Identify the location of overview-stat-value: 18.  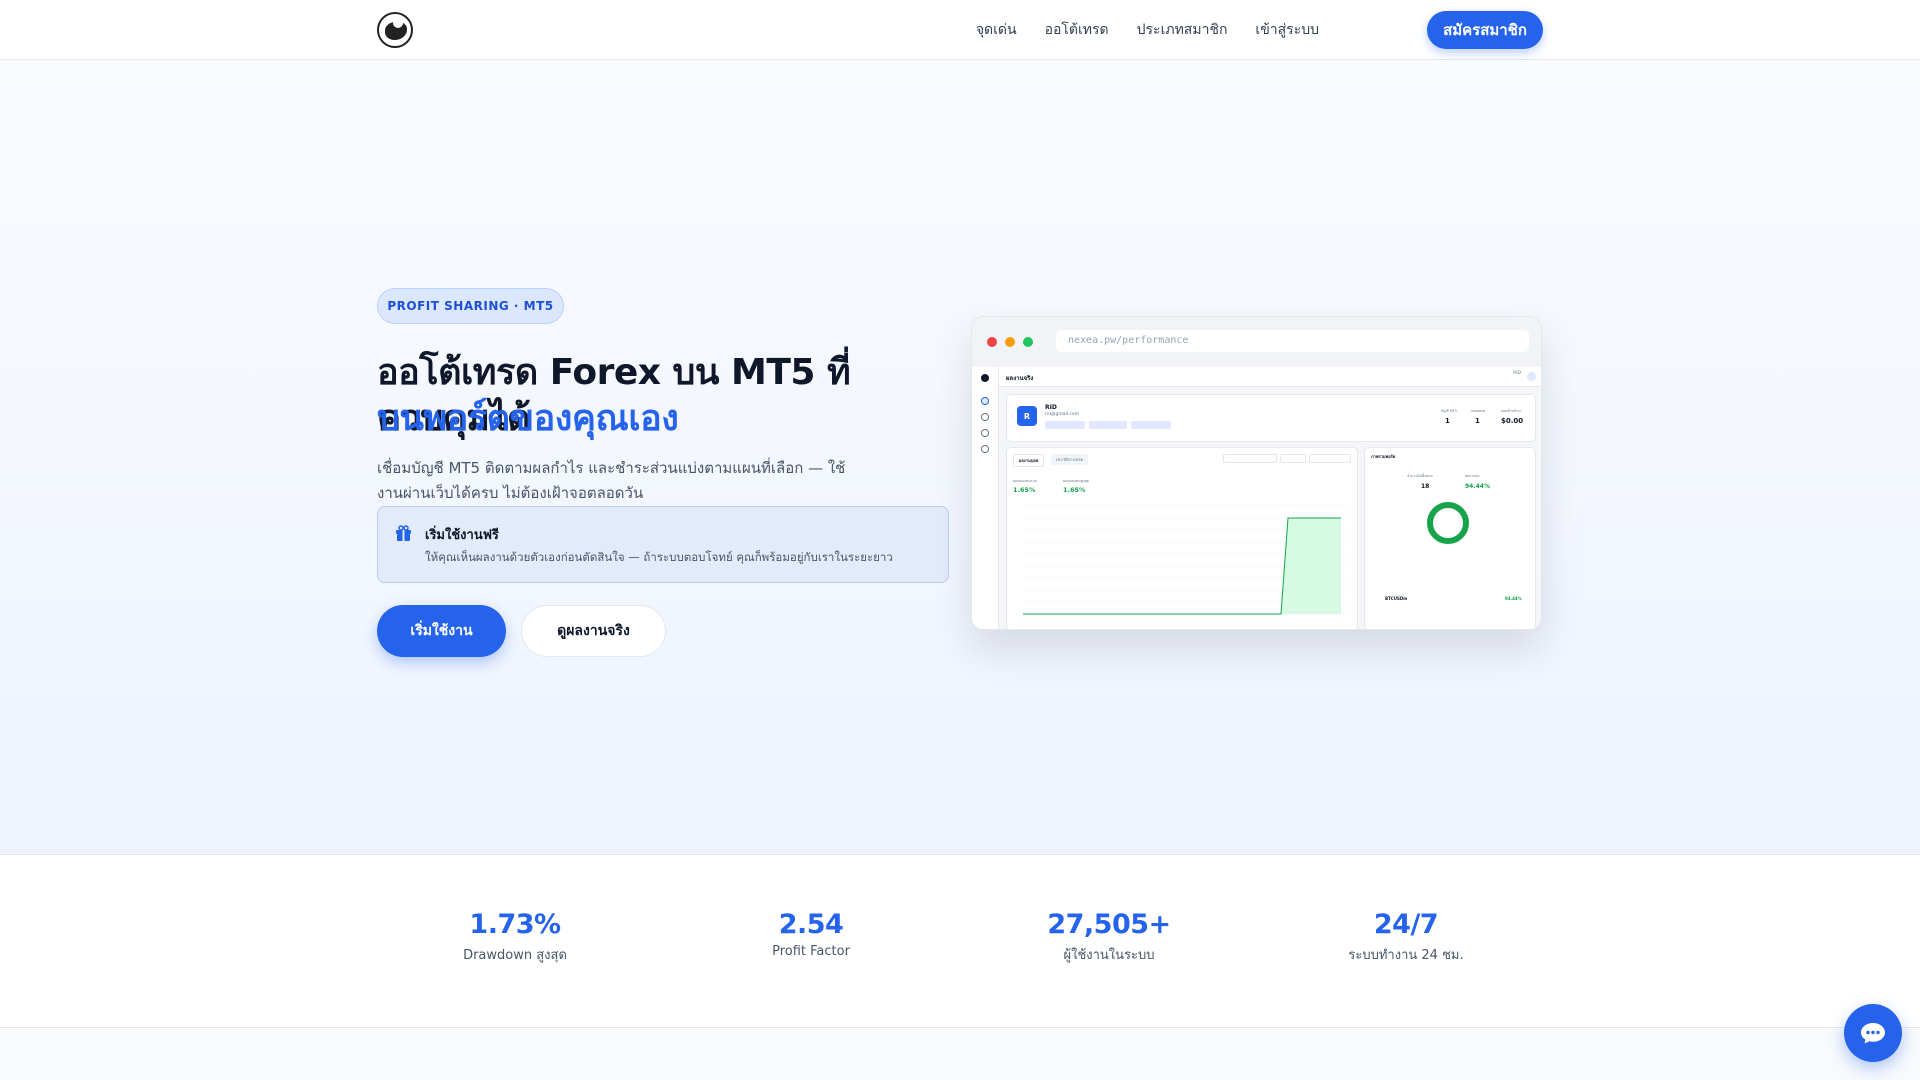
(1425, 486).